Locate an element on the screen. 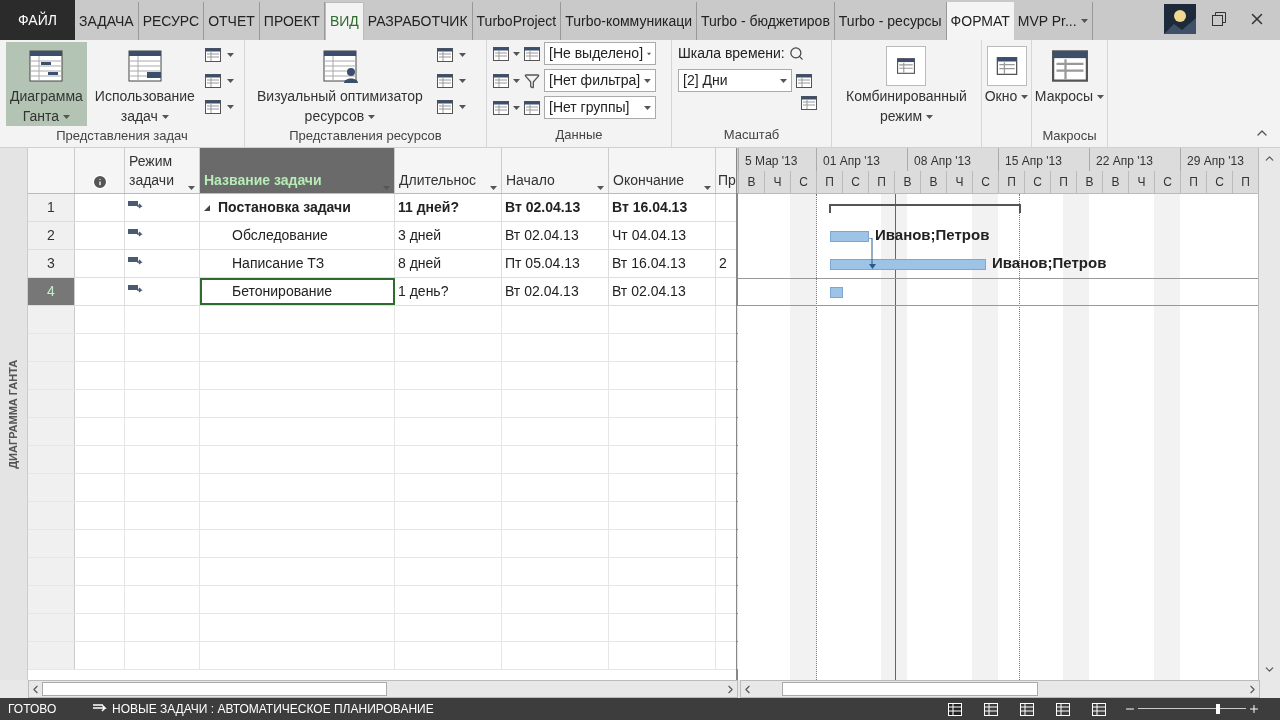  task-name-cell: Бетонирование is located at coordinates (297, 291).